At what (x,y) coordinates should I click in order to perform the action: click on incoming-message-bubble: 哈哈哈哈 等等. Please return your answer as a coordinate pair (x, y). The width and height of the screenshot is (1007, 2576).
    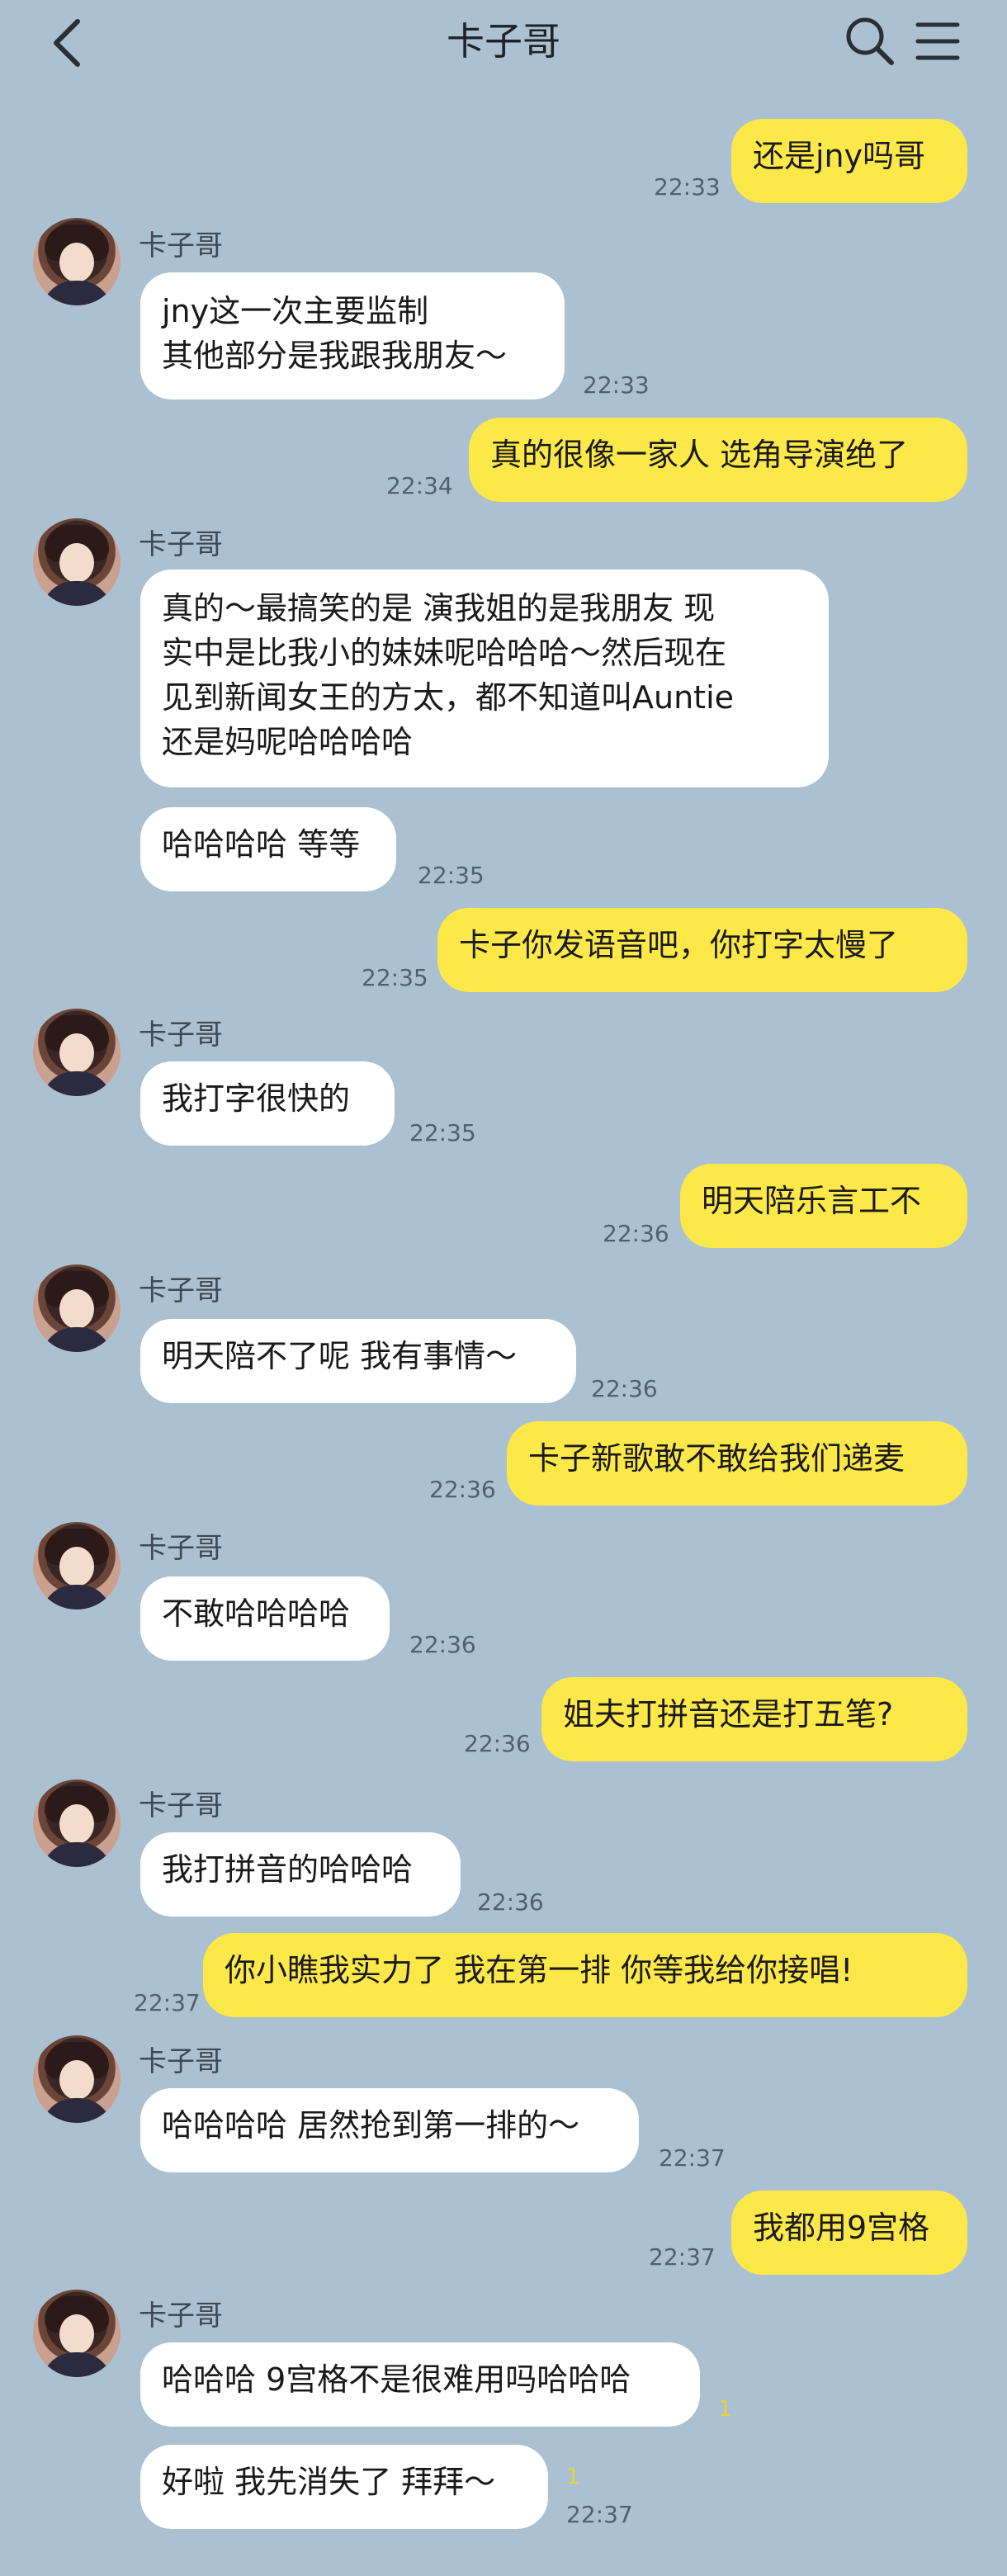
    Looking at the image, I should click on (268, 849).